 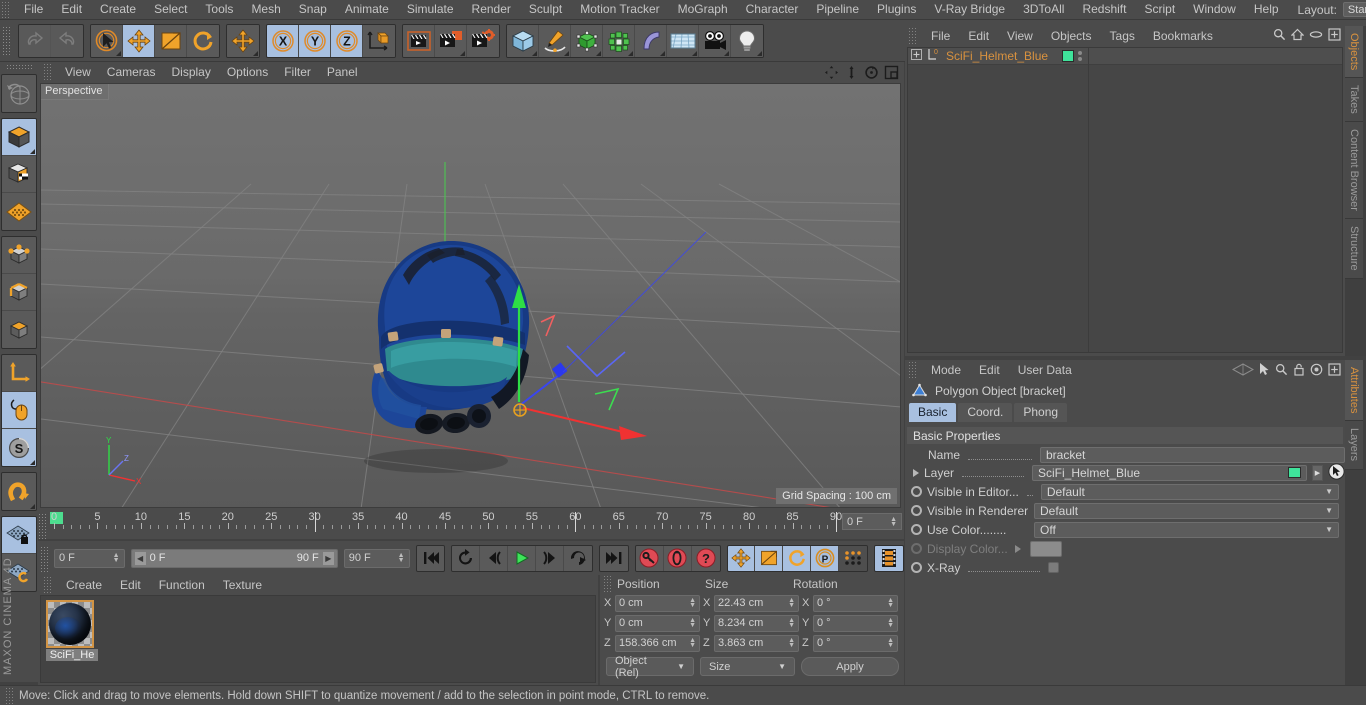 I want to click on material-menu-create: Create, so click(x=84, y=585).